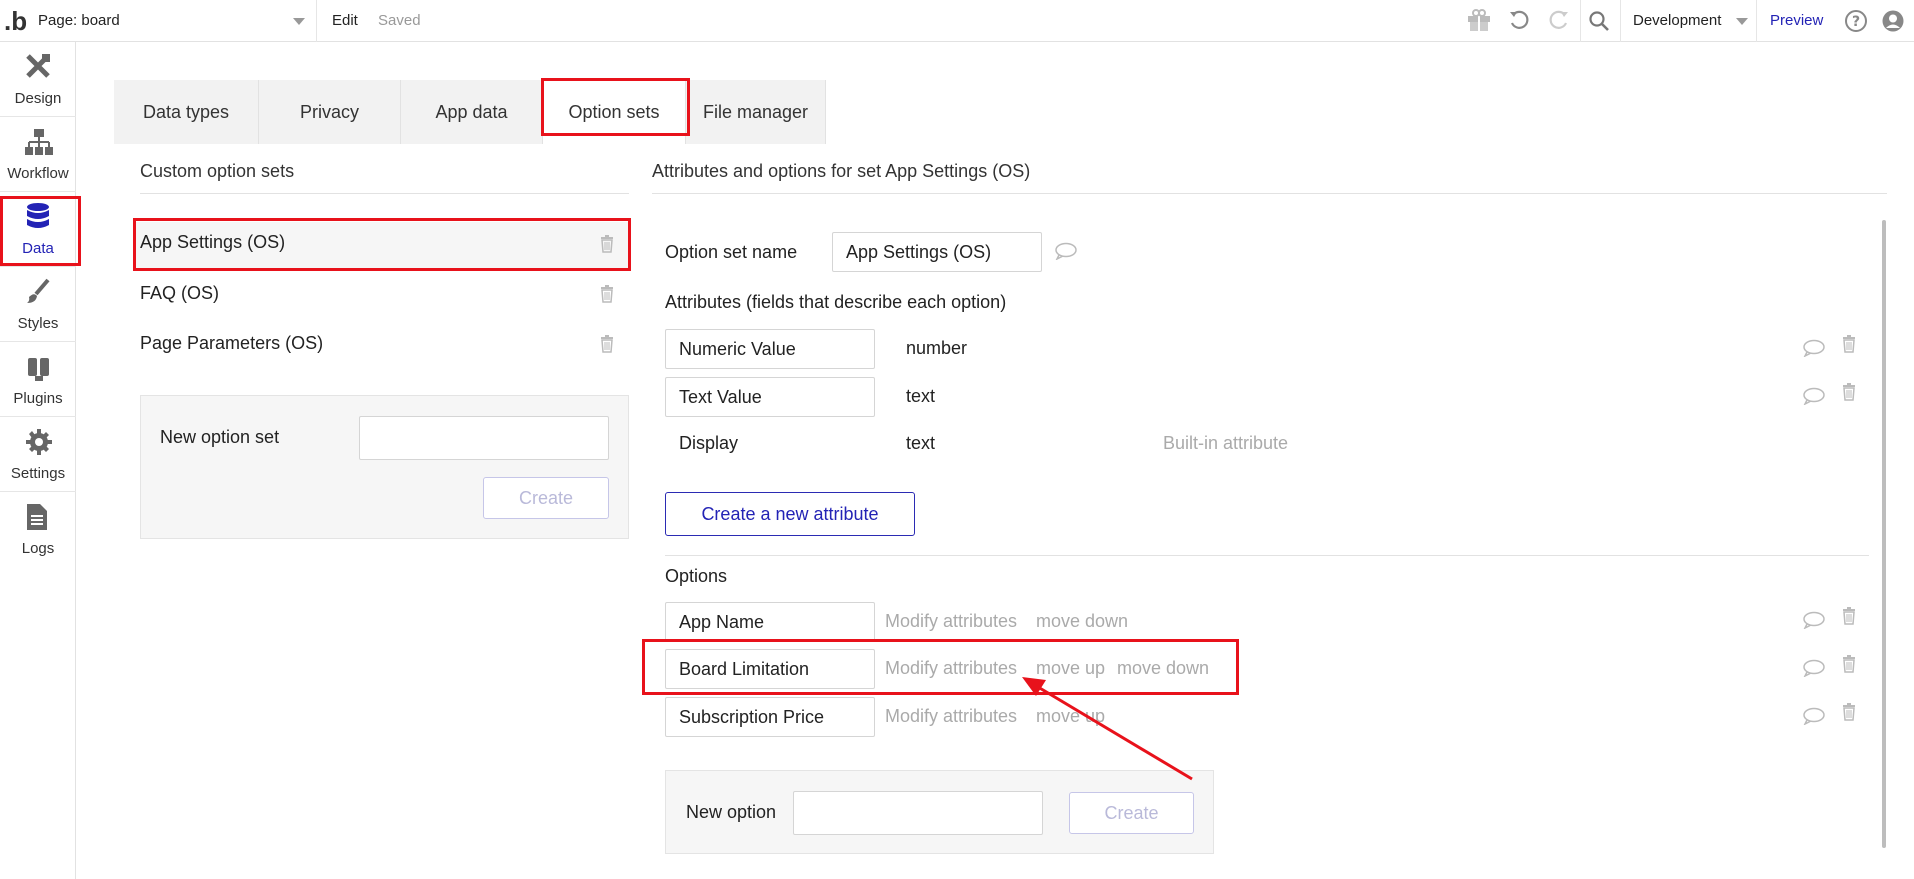 Image resolution: width=1914 pixels, height=879 pixels. Describe the element at coordinates (484, 438) in the screenshot. I see `new-option-set-input` at that location.